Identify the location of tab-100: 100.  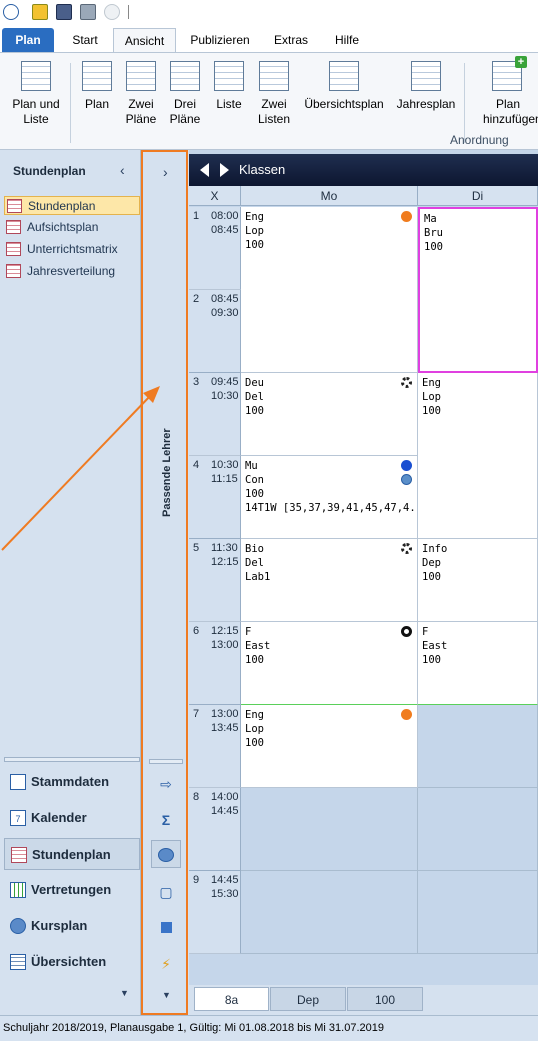
(385, 999).